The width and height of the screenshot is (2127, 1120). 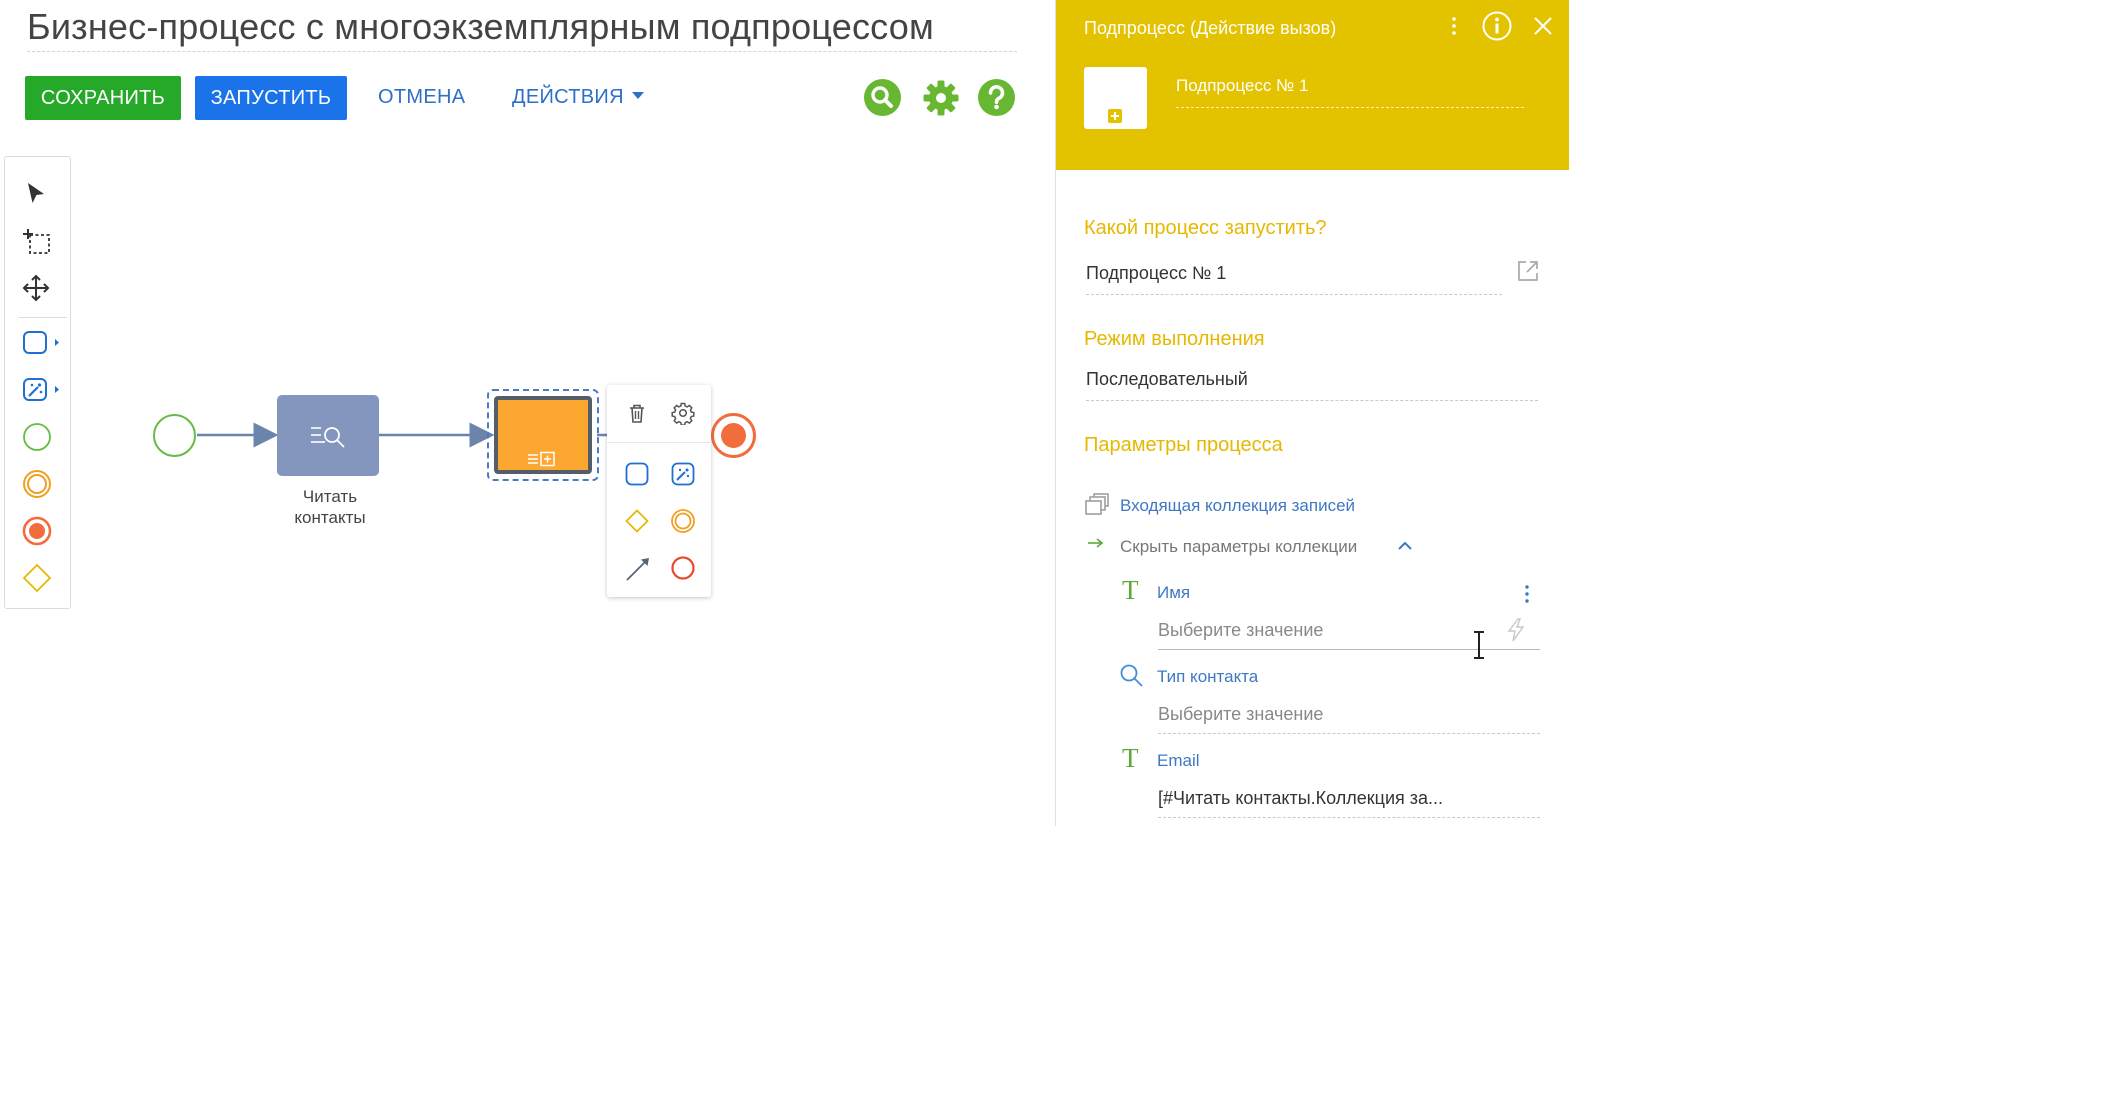 I want to click on process-lookup-field: Подпроцесс № 1, so click(x=1294, y=279).